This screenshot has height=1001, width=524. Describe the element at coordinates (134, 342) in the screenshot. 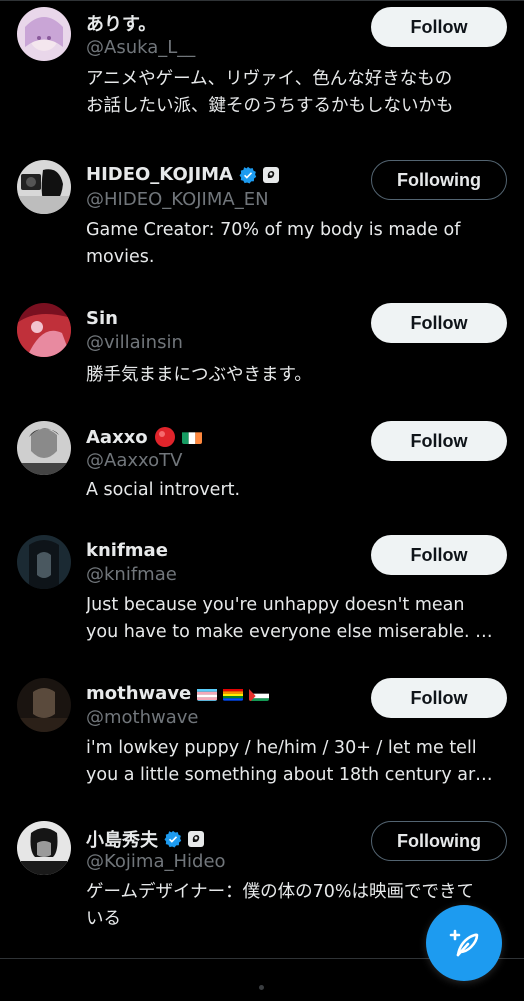

I see `handle: @villainsin` at that location.